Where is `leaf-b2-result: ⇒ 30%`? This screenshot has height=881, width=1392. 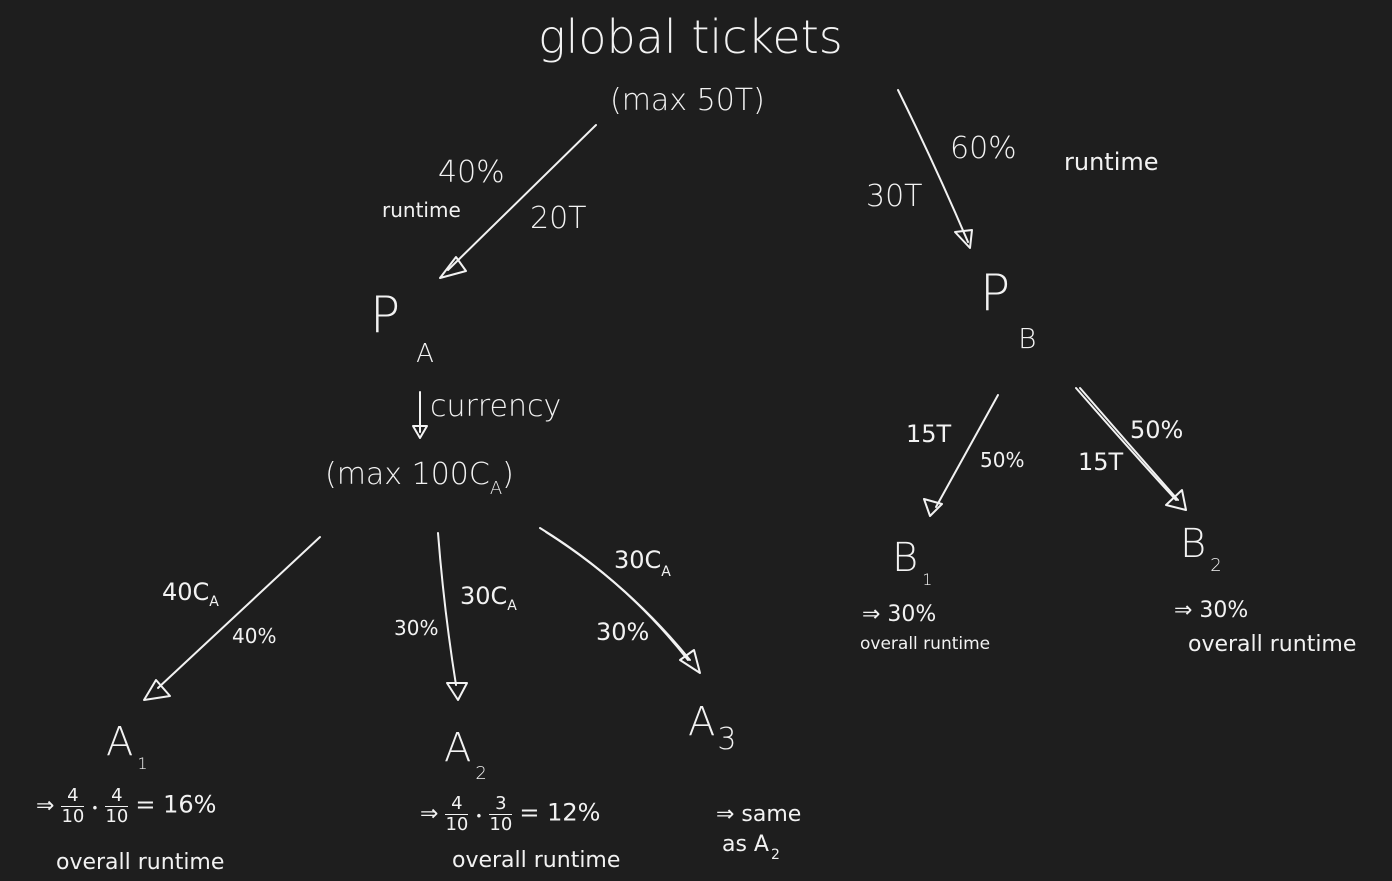
leaf-b2-result: ⇒ 30% is located at coordinates (1211, 610).